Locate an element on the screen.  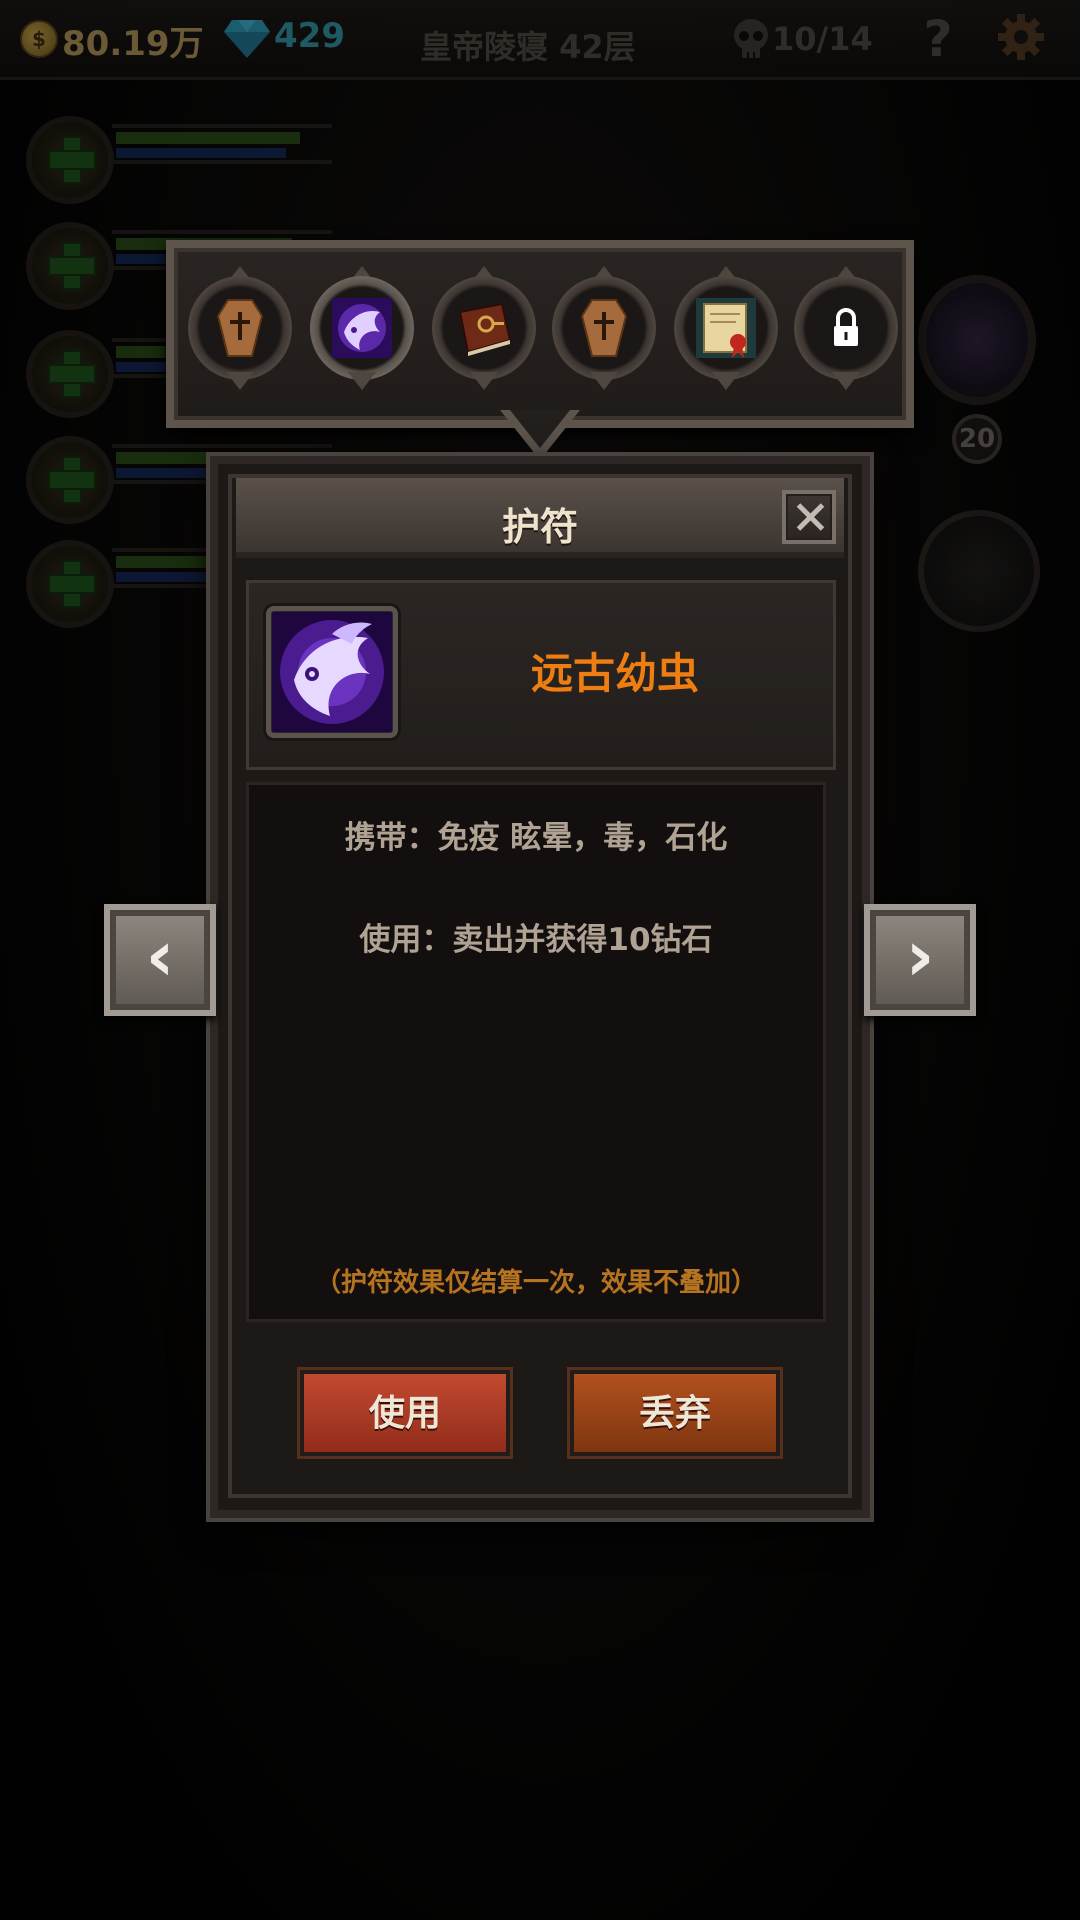
carry-effect-text: 携带：免疫 眩晕，毒，石化 is located at coordinates (536, 838).